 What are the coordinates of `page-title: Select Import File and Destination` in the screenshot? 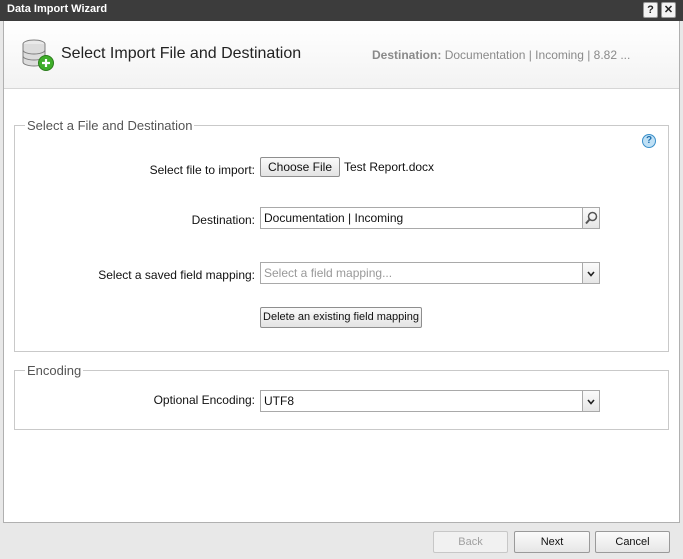 It's located at (181, 53).